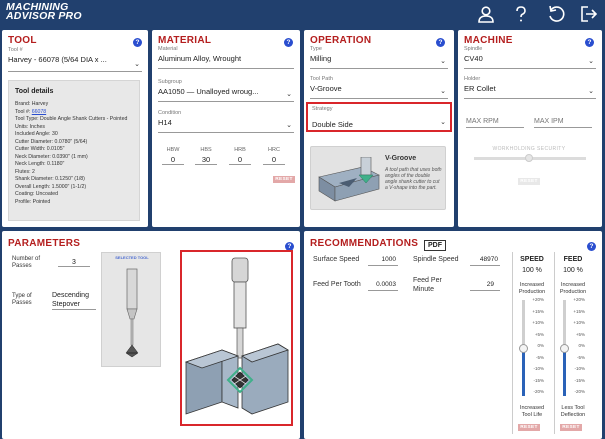 This screenshot has width=605, height=439. I want to click on spindle-speed-value: 48970, so click(488, 259).